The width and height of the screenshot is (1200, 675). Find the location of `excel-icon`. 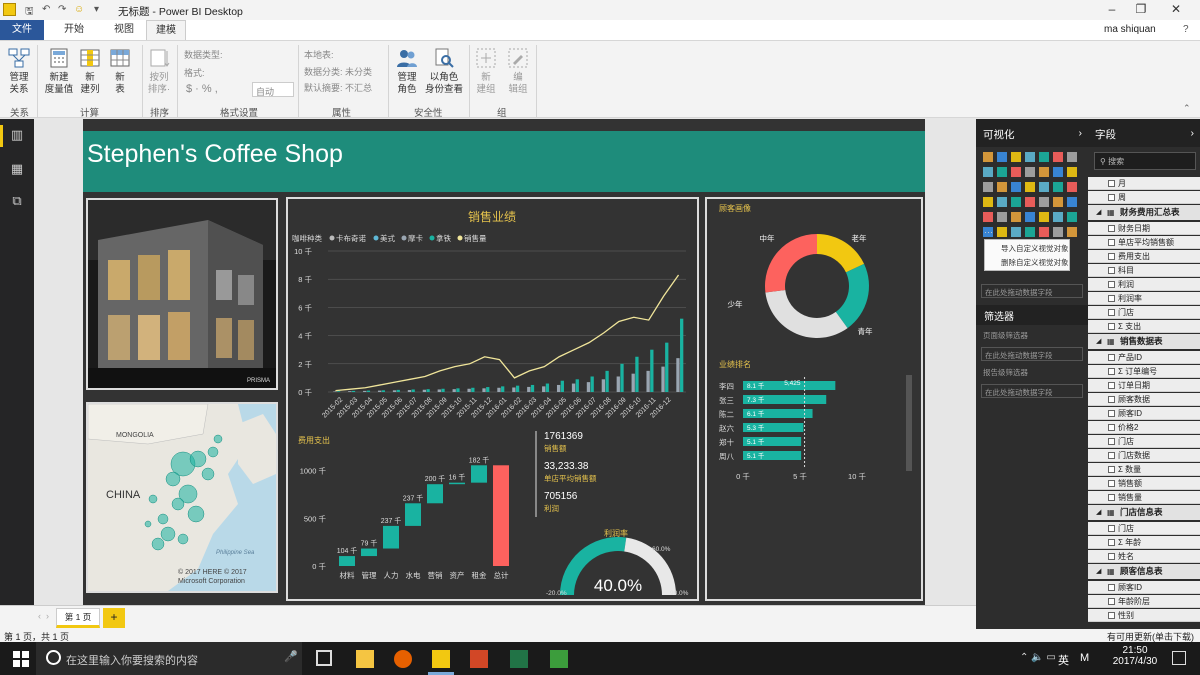

excel-icon is located at coordinates (519, 659).